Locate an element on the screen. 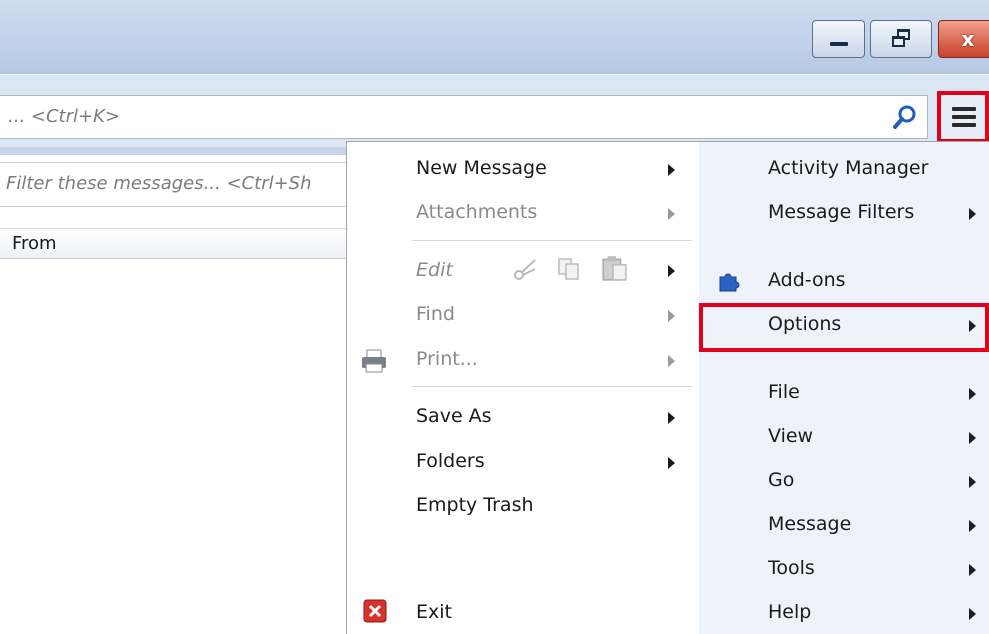 The height and width of the screenshot is (634, 989). menu-item-file: File is located at coordinates (784, 392).